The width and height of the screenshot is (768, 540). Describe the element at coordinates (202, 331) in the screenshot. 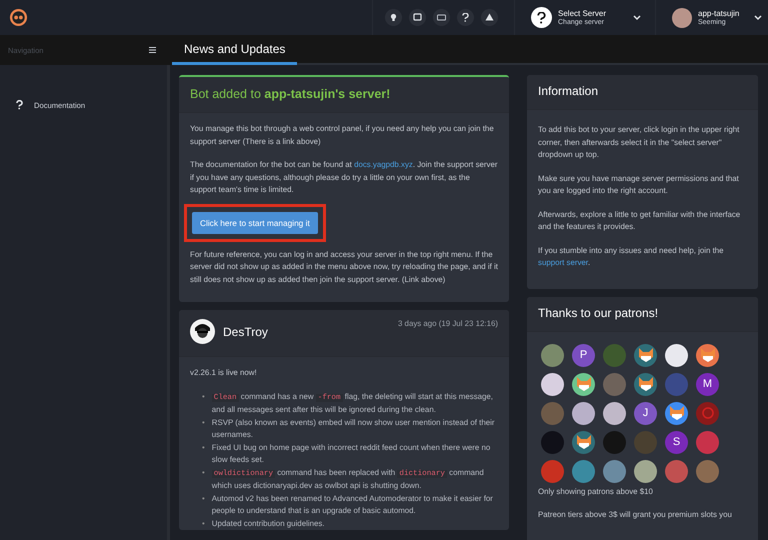

I see `avatar-silhouette` at that location.